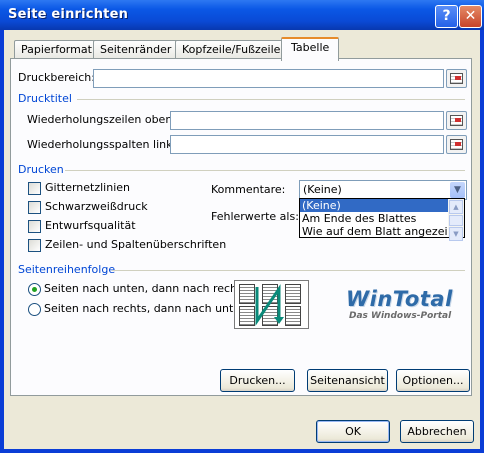 This screenshot has height=453, width=484. What do you see at coordinates (456, 120) in the screenshot?
I see `repeat-rows-picker-button` at bounding box center [456, 120].